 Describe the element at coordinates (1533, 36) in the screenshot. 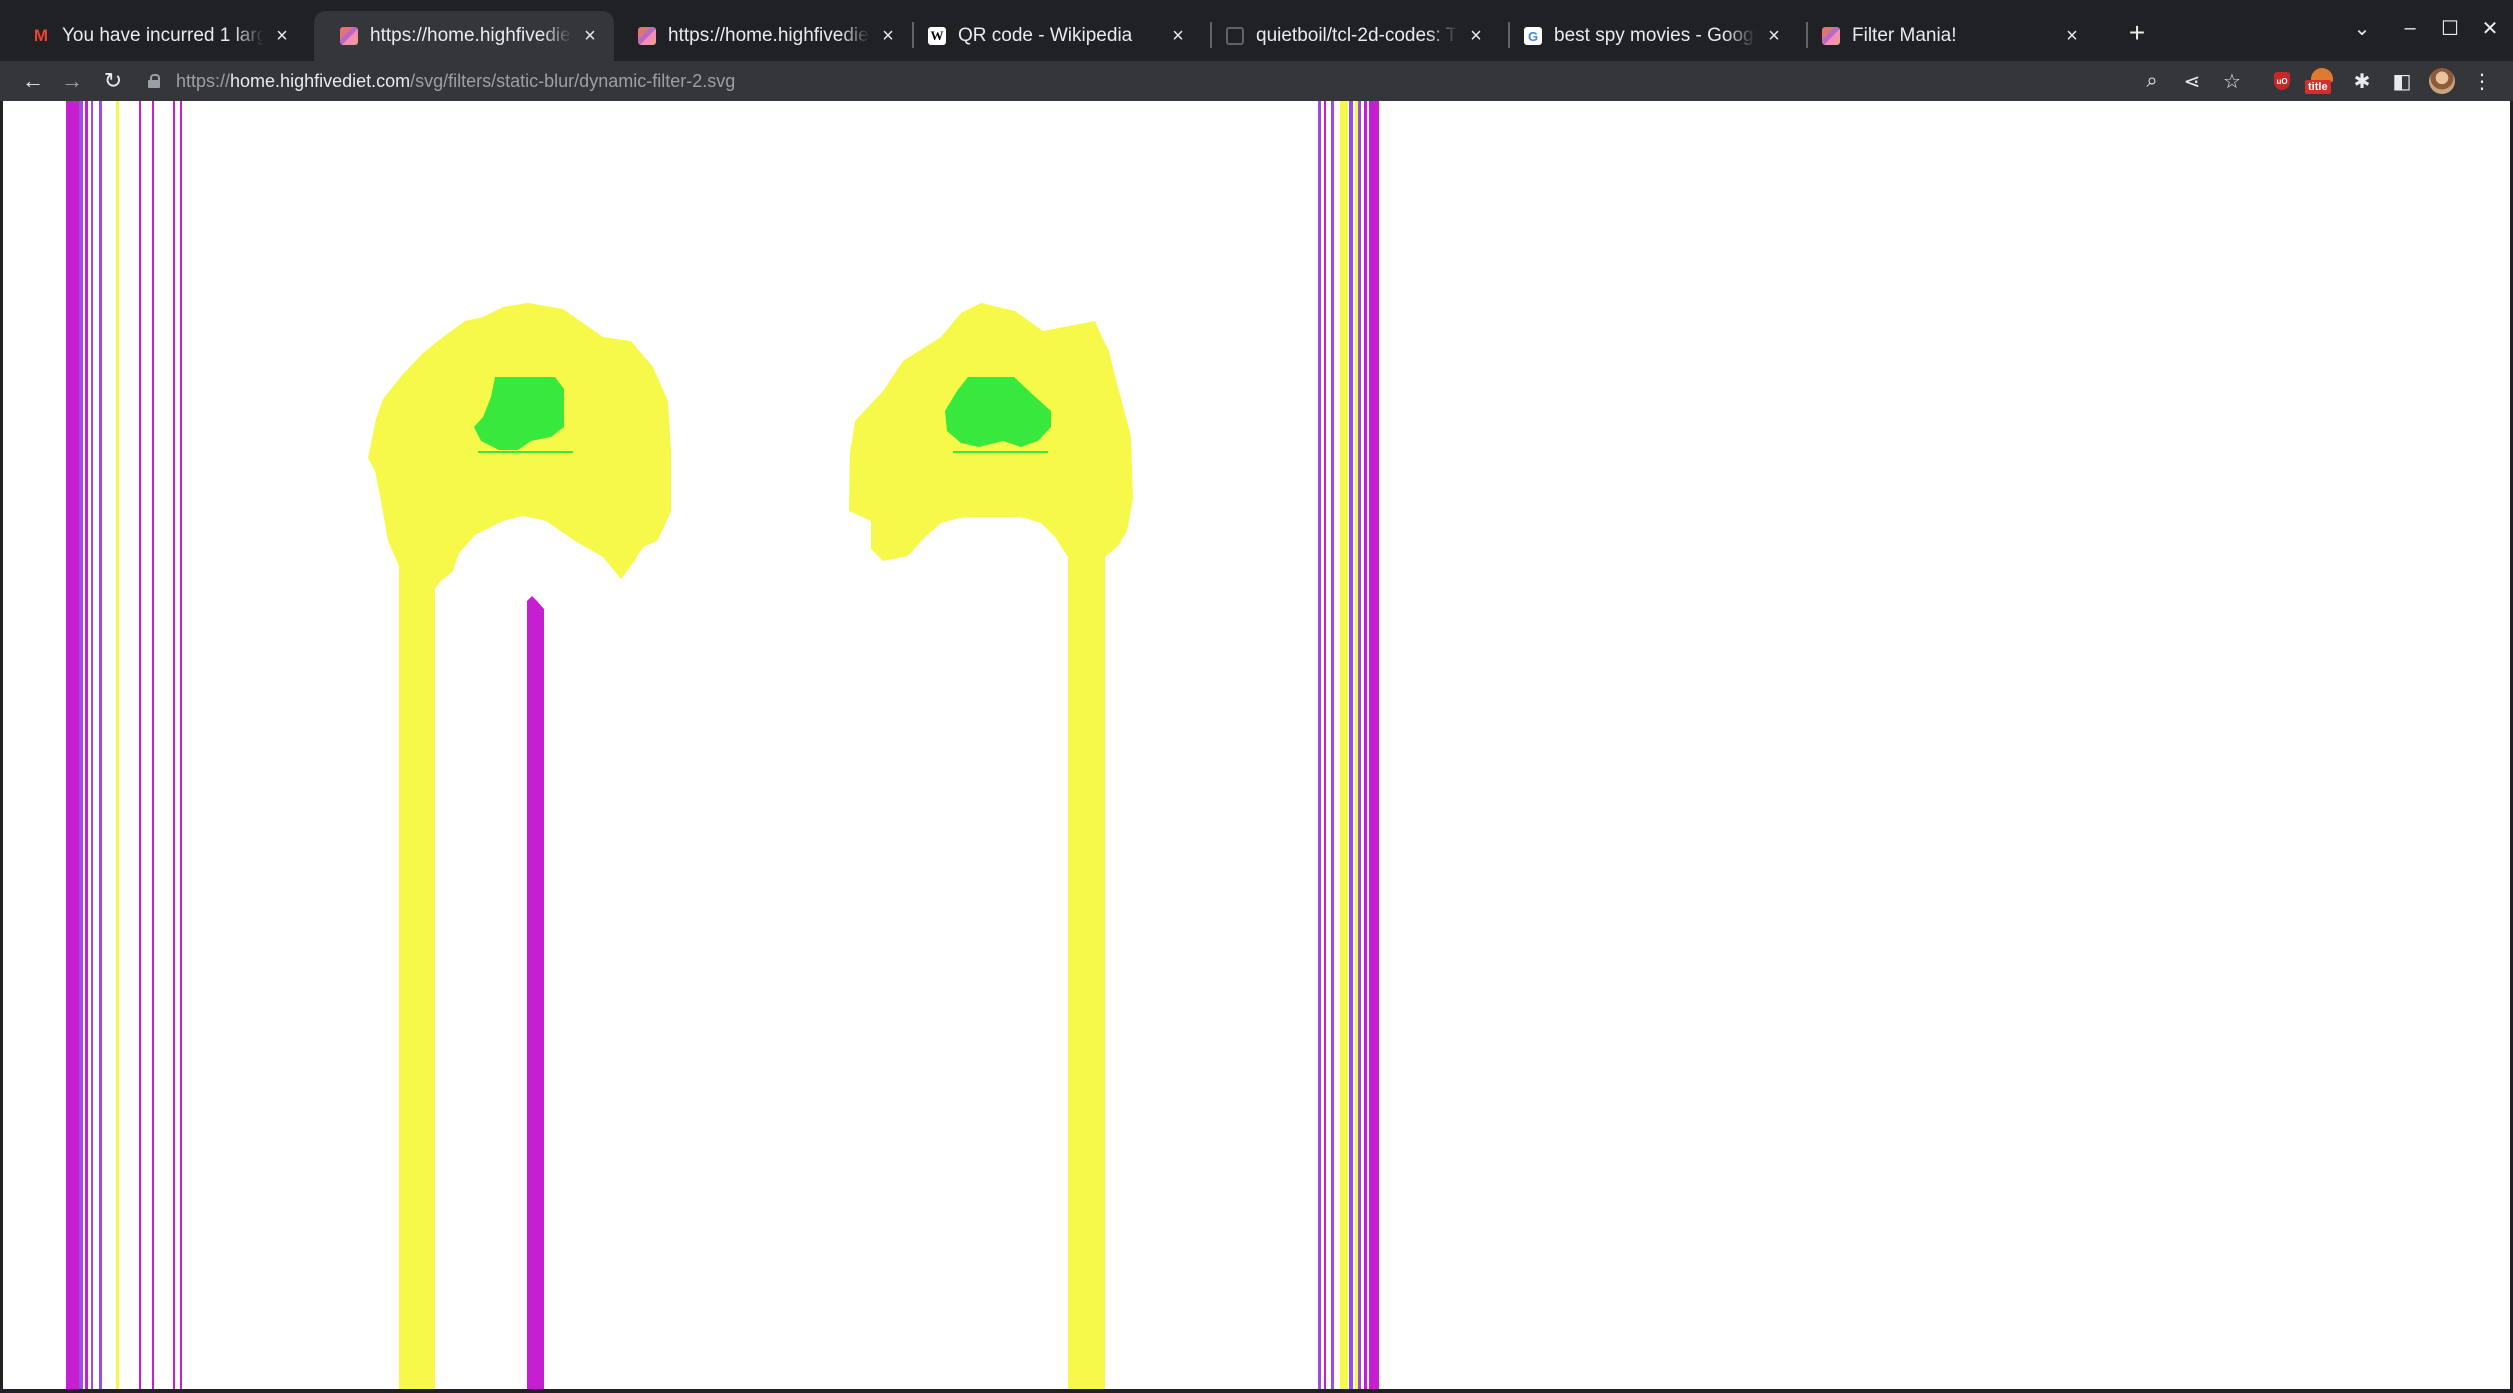

I see `google-icon: G` at that location.